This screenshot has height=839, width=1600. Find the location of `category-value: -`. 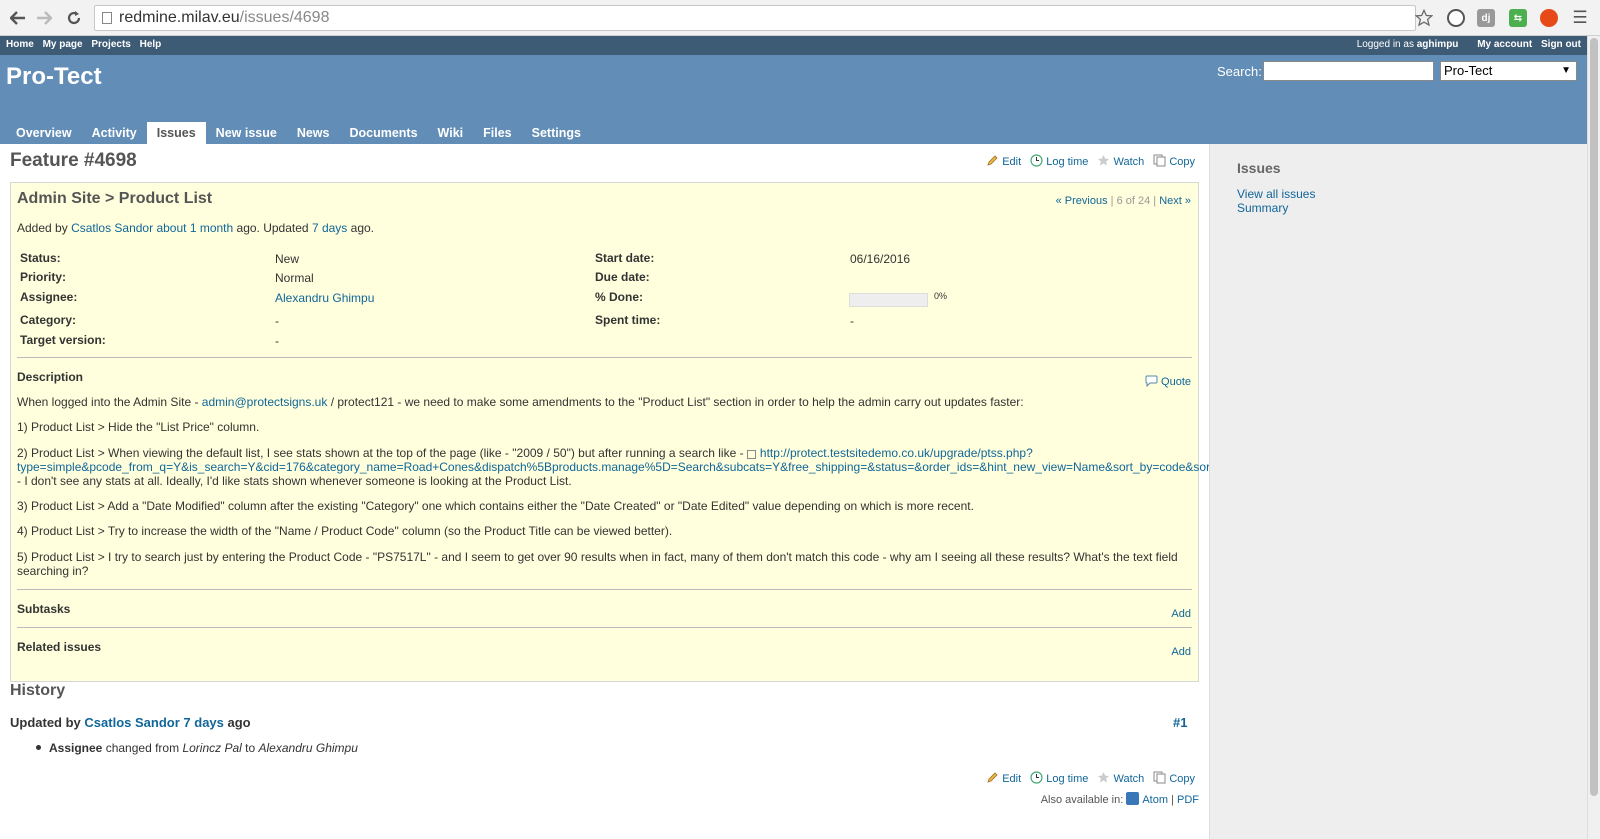

category-value: - is located at coordinates (277, 321).